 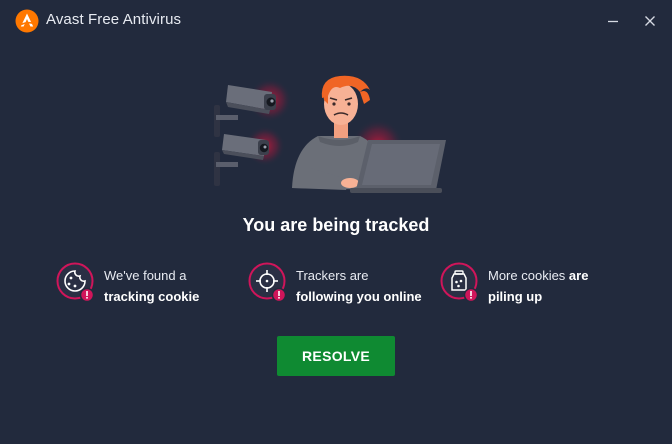 I want to click on minimize-icon, so click(x=613, y=21).